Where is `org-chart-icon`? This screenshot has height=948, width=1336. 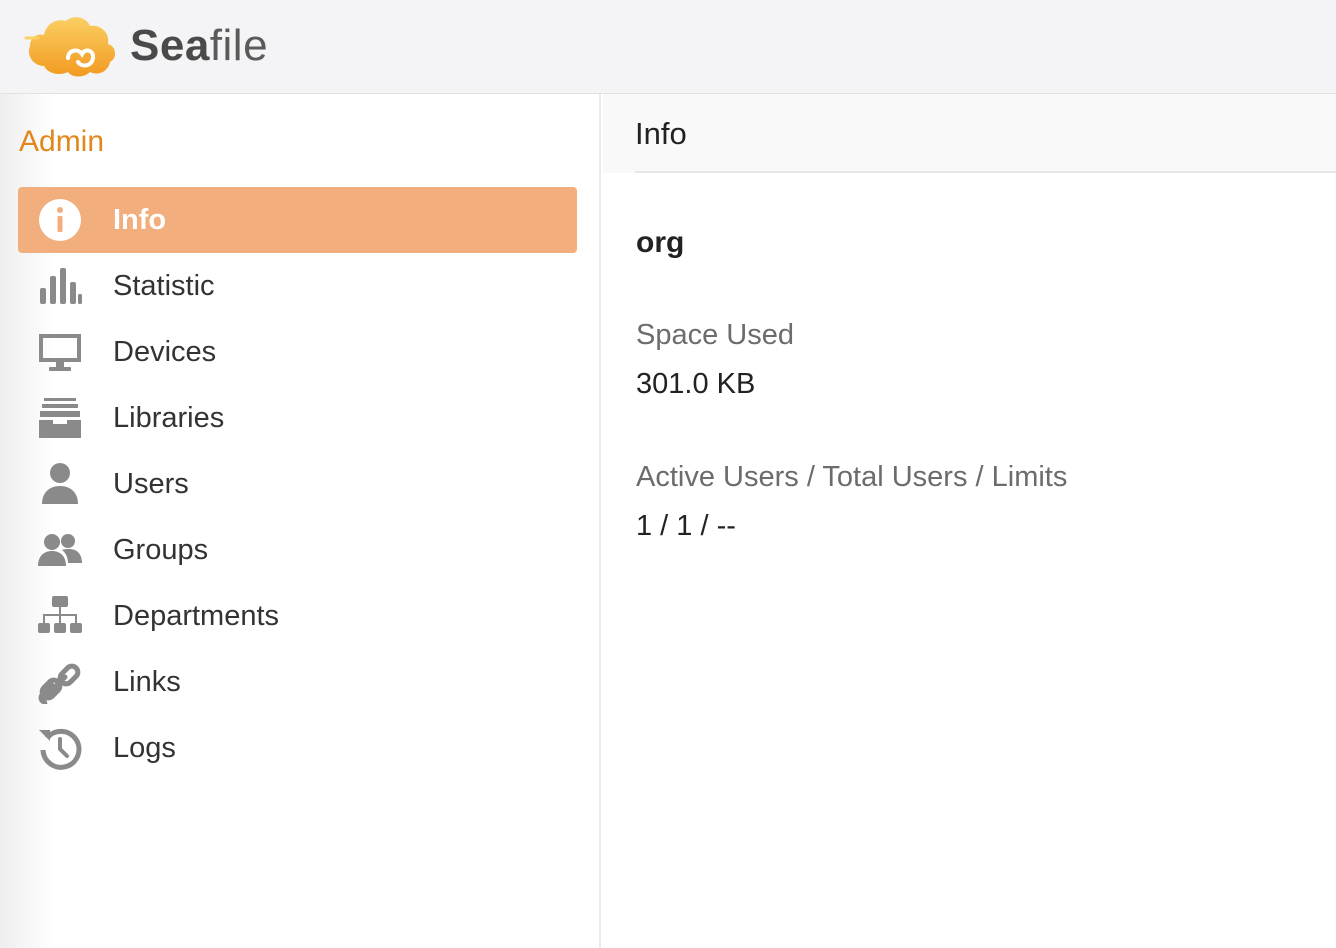 org-chart-icon is located at coordinates (60, 616).